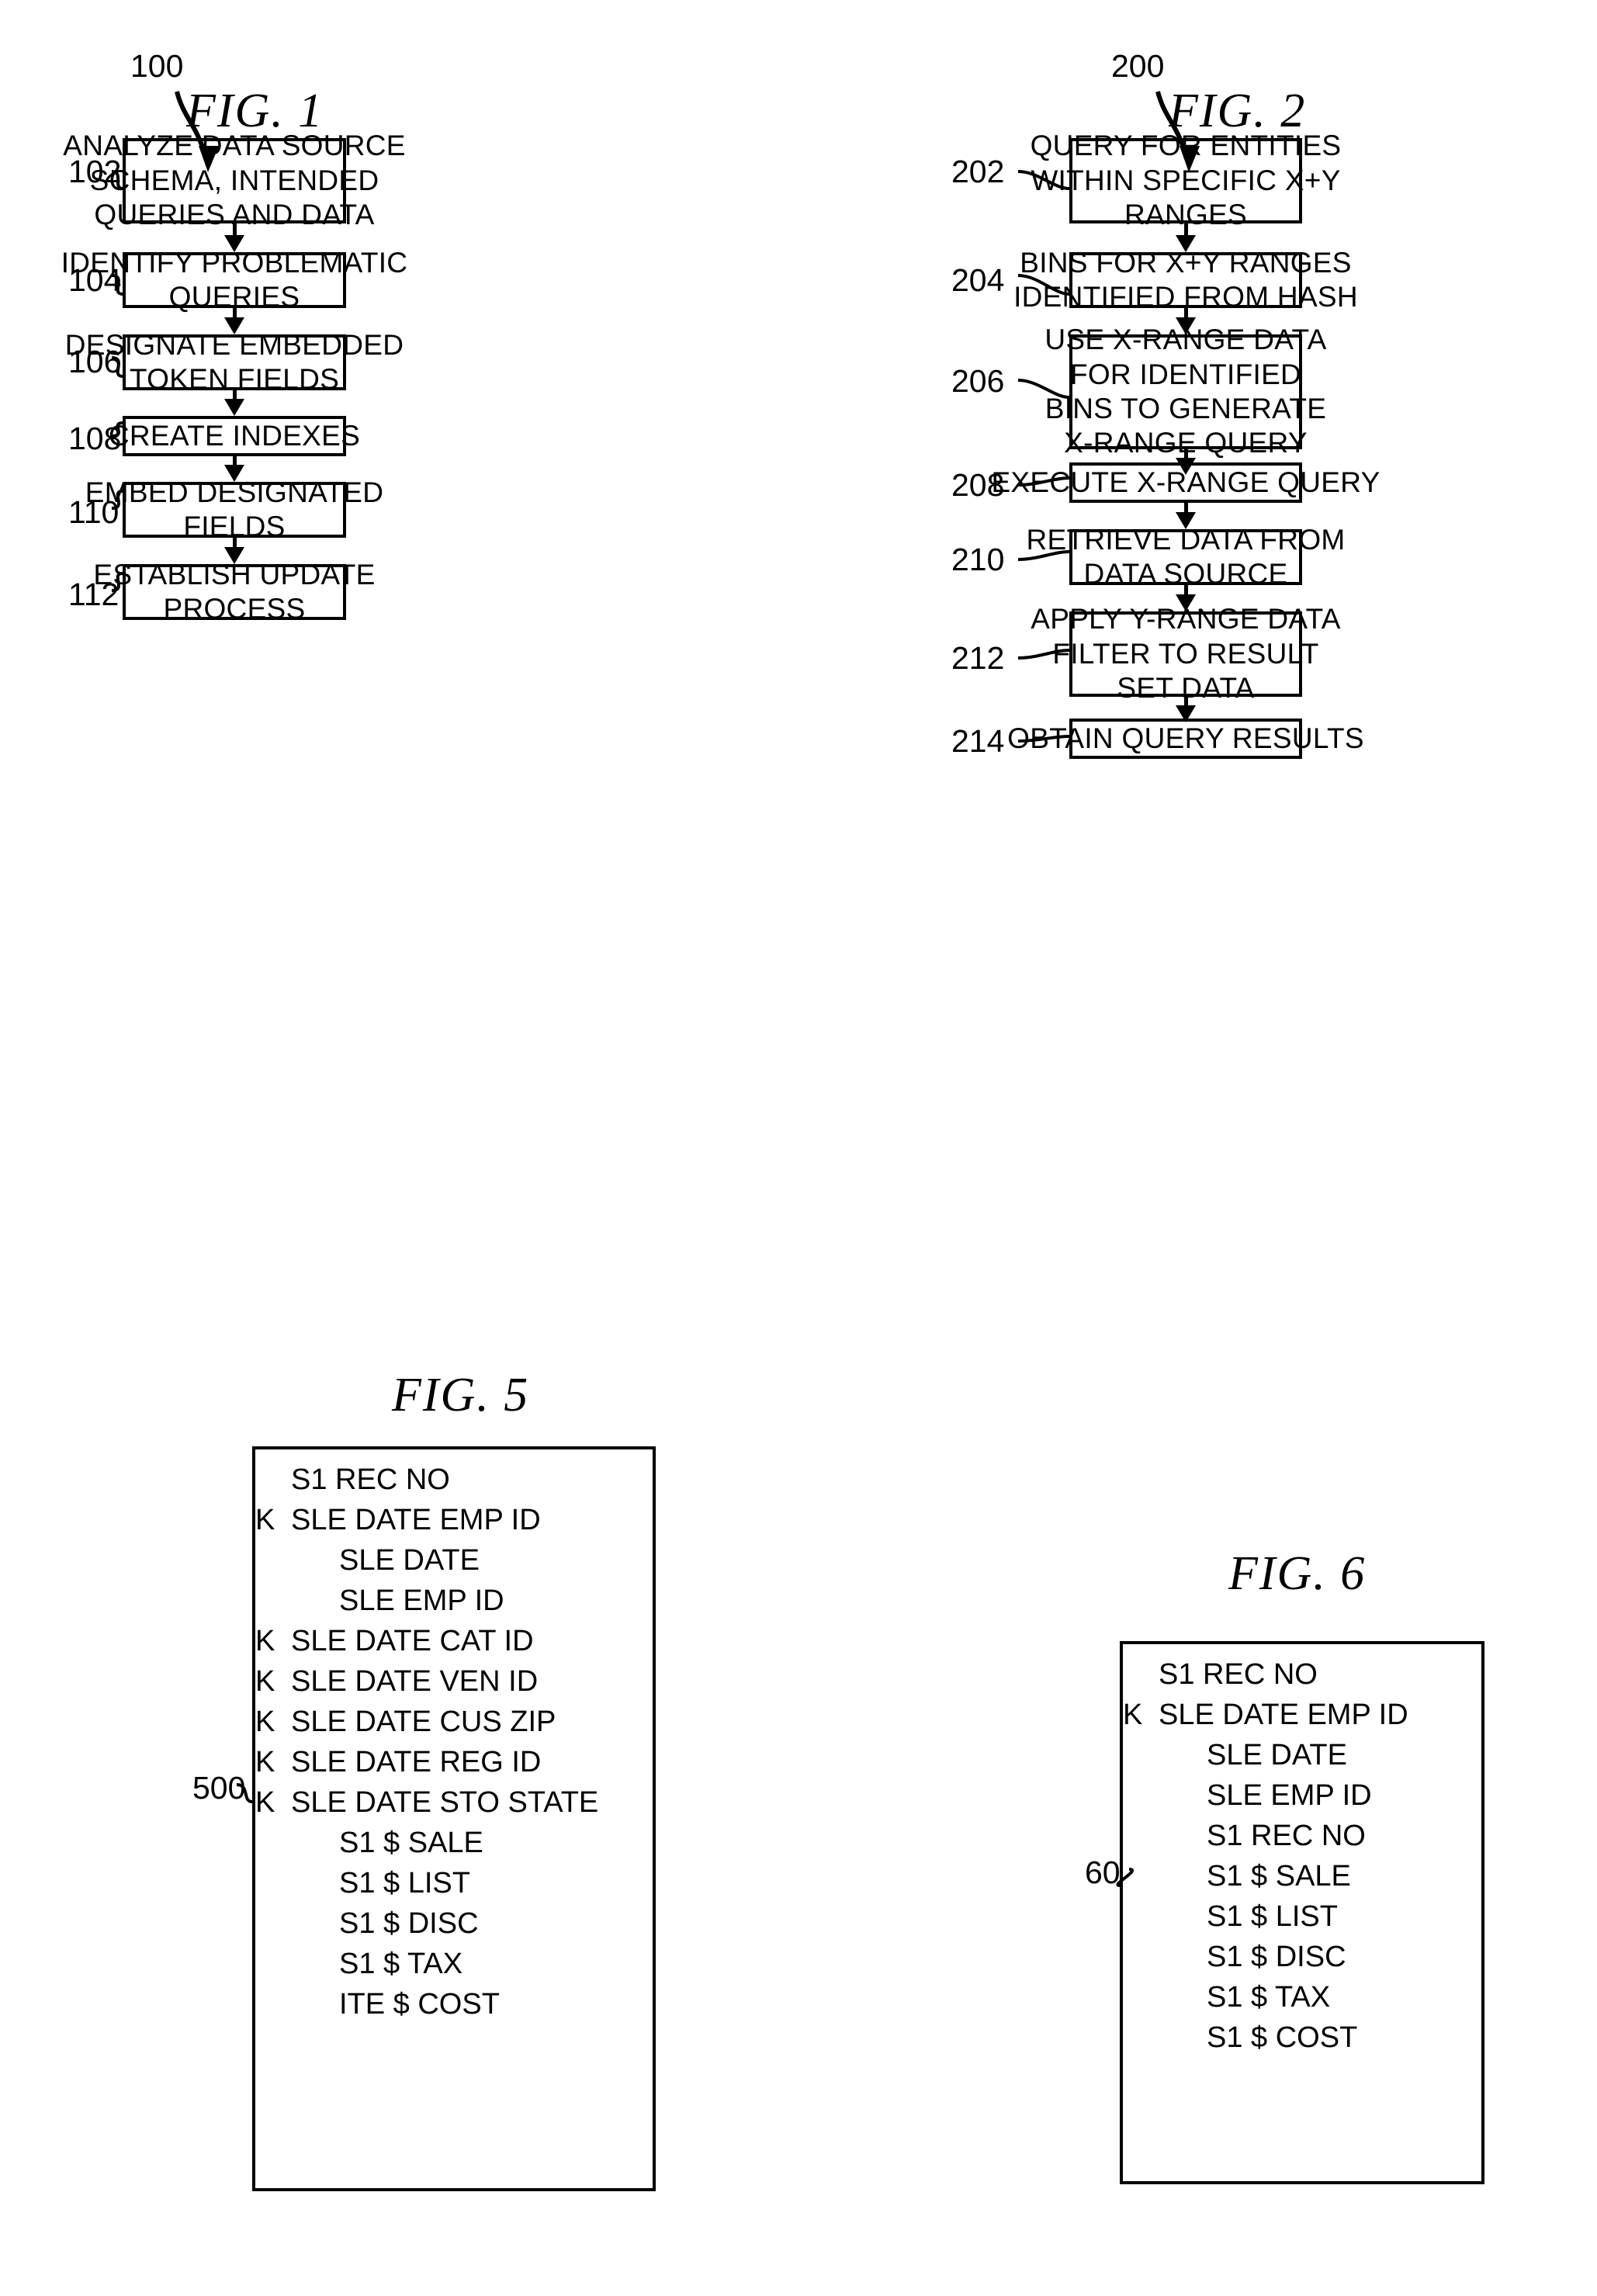 The width and height of the screenshot is (1597, 2296). Describe the element at coordinates (1185, 280) in the screenshot. I see `fig2-step-box-204: BINS FOR X+Y RANGES IDENTIFIED FROM HASH` at that location.